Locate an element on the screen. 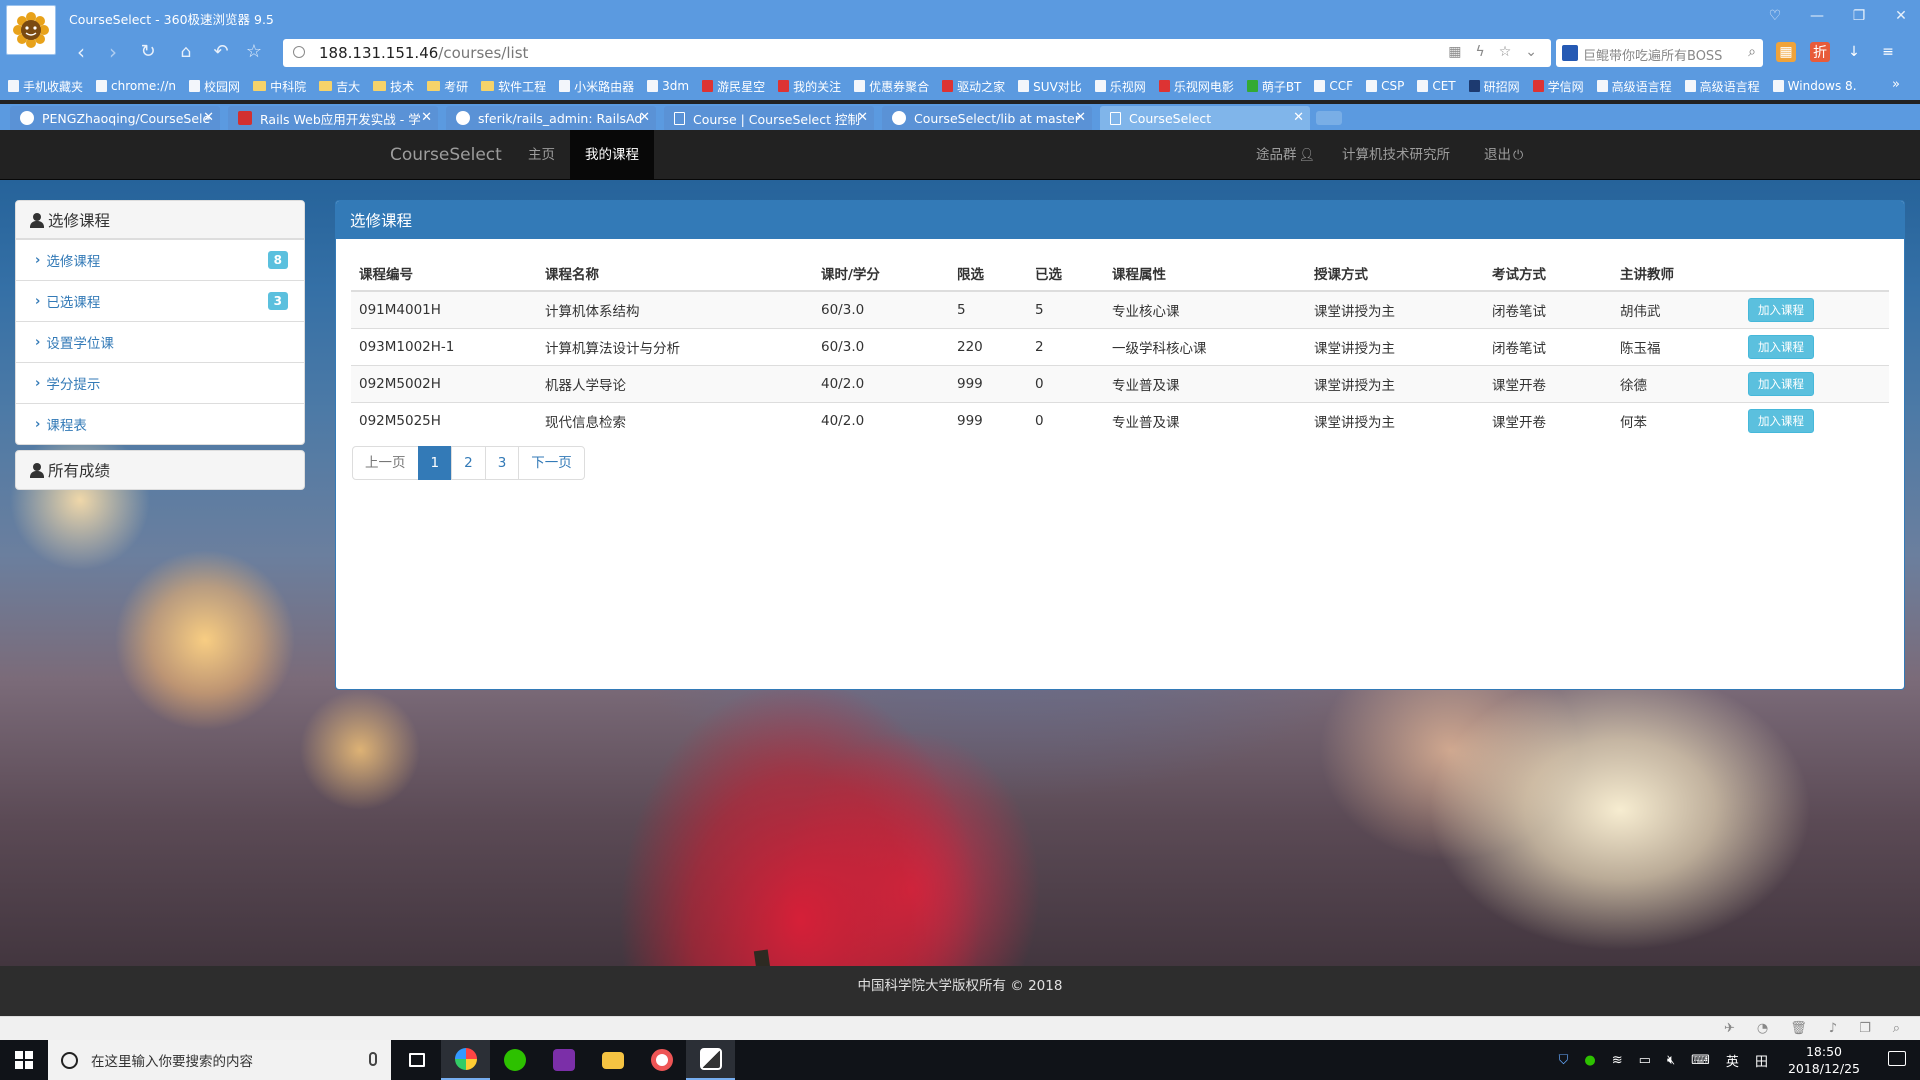  sidebar-item-selected: › 已选课程 3 is located at coordinates (160, 300).